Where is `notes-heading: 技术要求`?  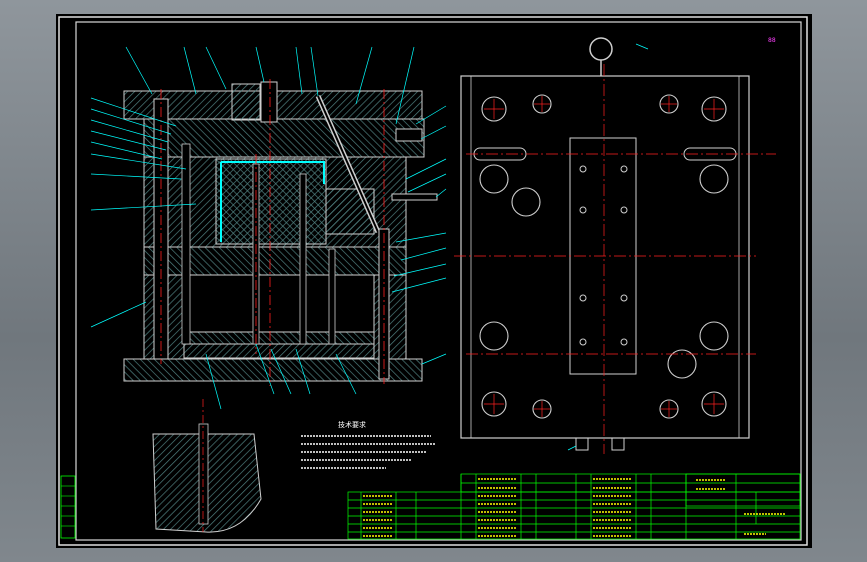 notes-heading: 技术要求 is located at coordinates (352, 424).